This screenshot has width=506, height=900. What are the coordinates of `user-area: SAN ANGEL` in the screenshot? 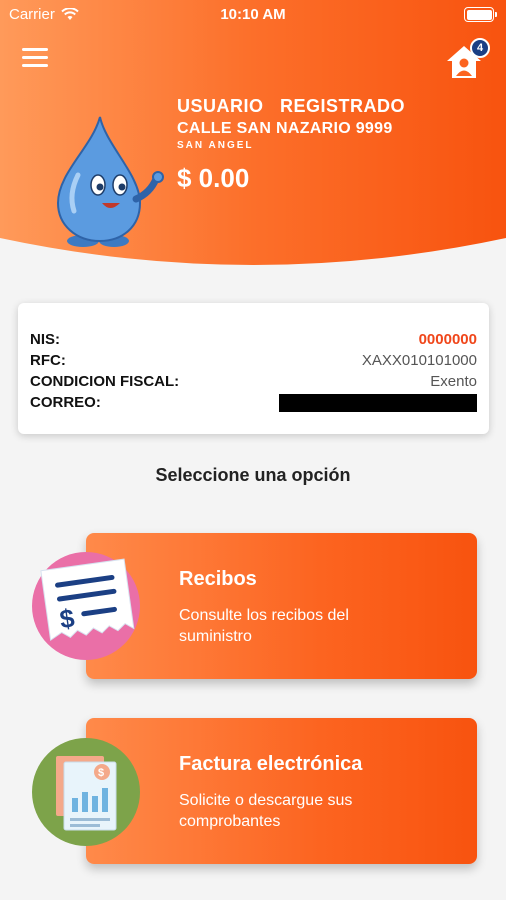 It's located at (215, 145).